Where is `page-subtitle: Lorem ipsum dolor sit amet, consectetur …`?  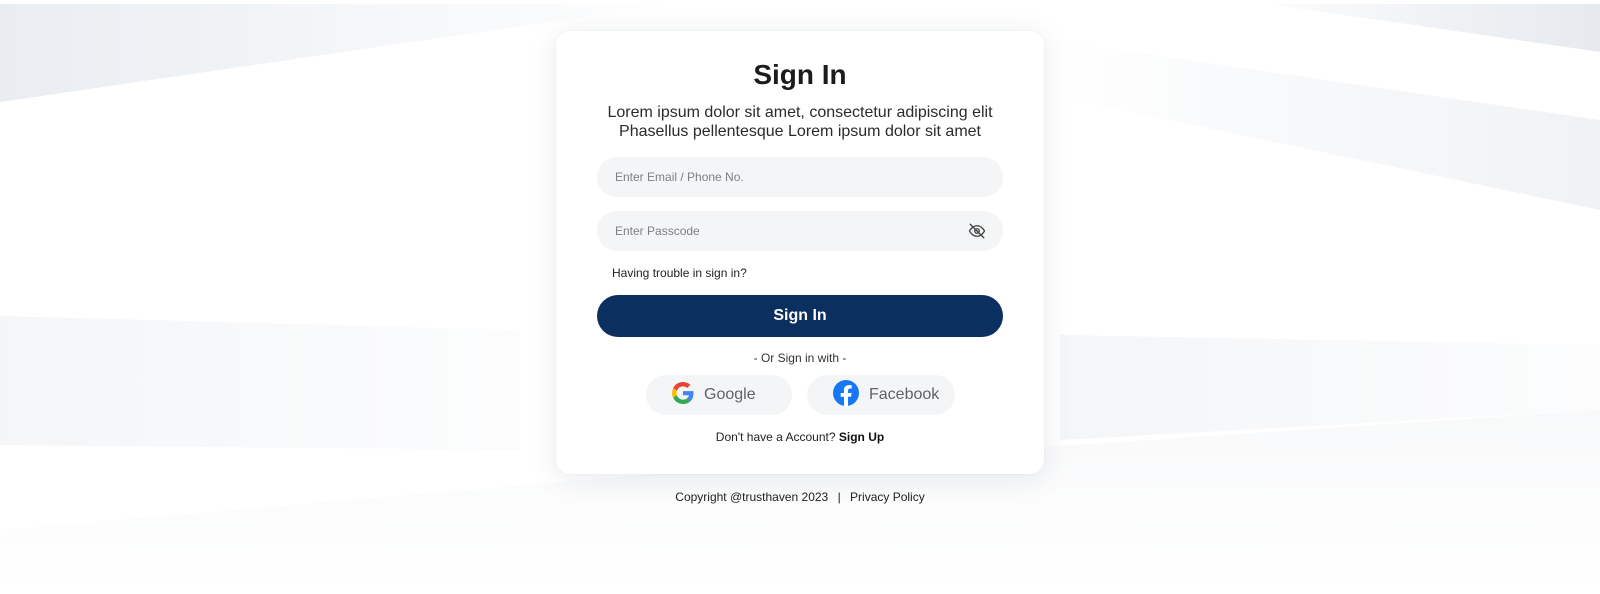
page-subtitle: Lorem ipsum dolor sit amet, consectetur … is located at coordinates (800, 122).